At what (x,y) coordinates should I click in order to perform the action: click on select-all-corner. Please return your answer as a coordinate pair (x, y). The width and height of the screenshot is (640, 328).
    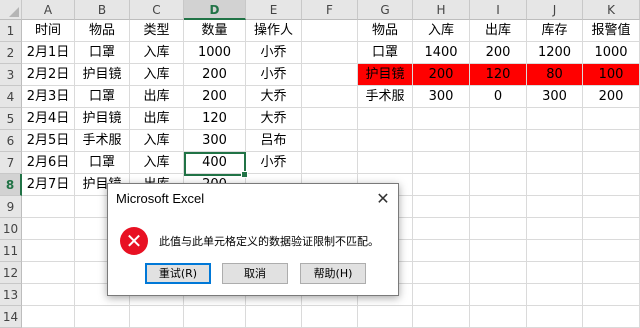
    Looking at the image, I should click on (11, 10).